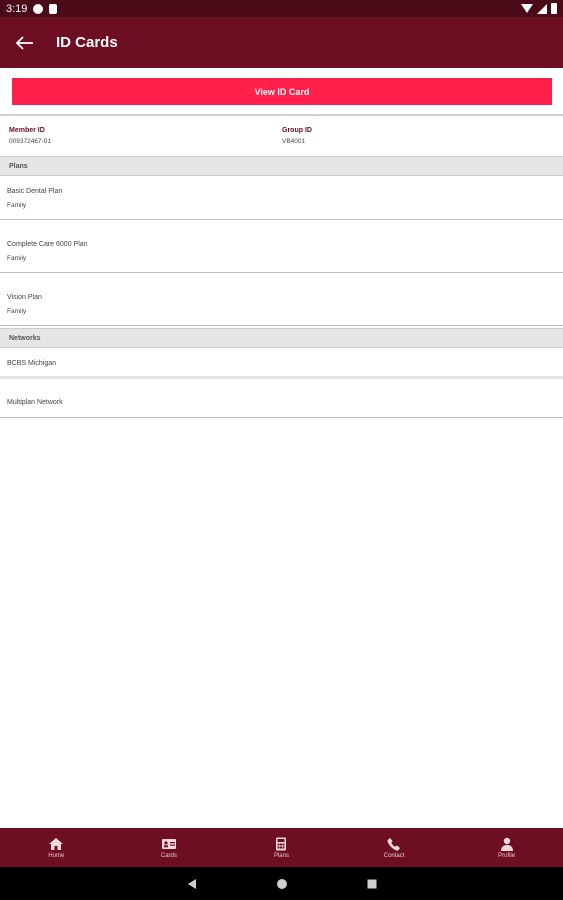  I want to click on nav-cards: Cards, so click(169, 847).